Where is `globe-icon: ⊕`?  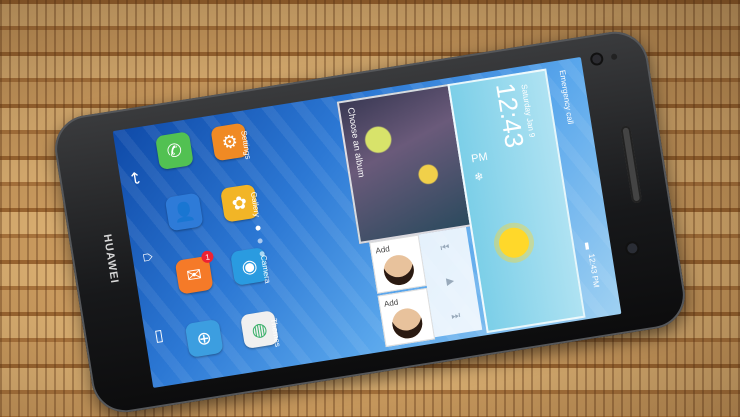 globe-icon: ⊕ is located at coordinates (204, 338).